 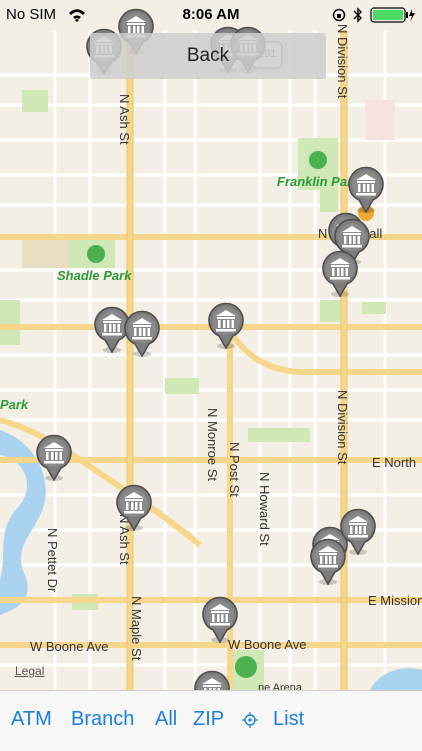 I want to click on park-label-left: Park, so click(x=14, y=404).